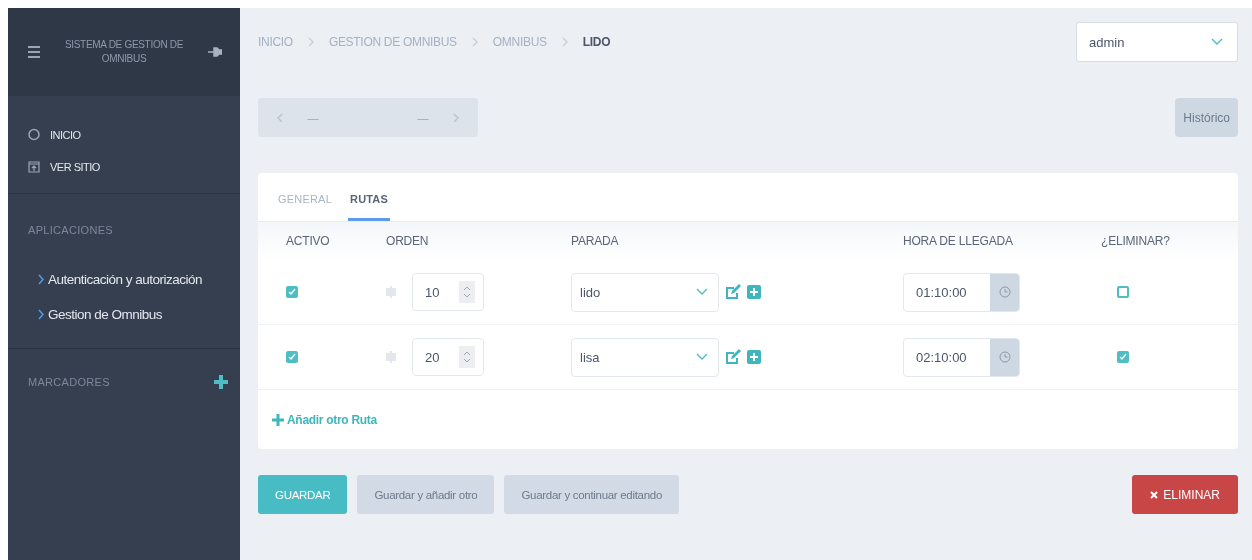  I want to click on stop-select: lido, so click(645, 292).